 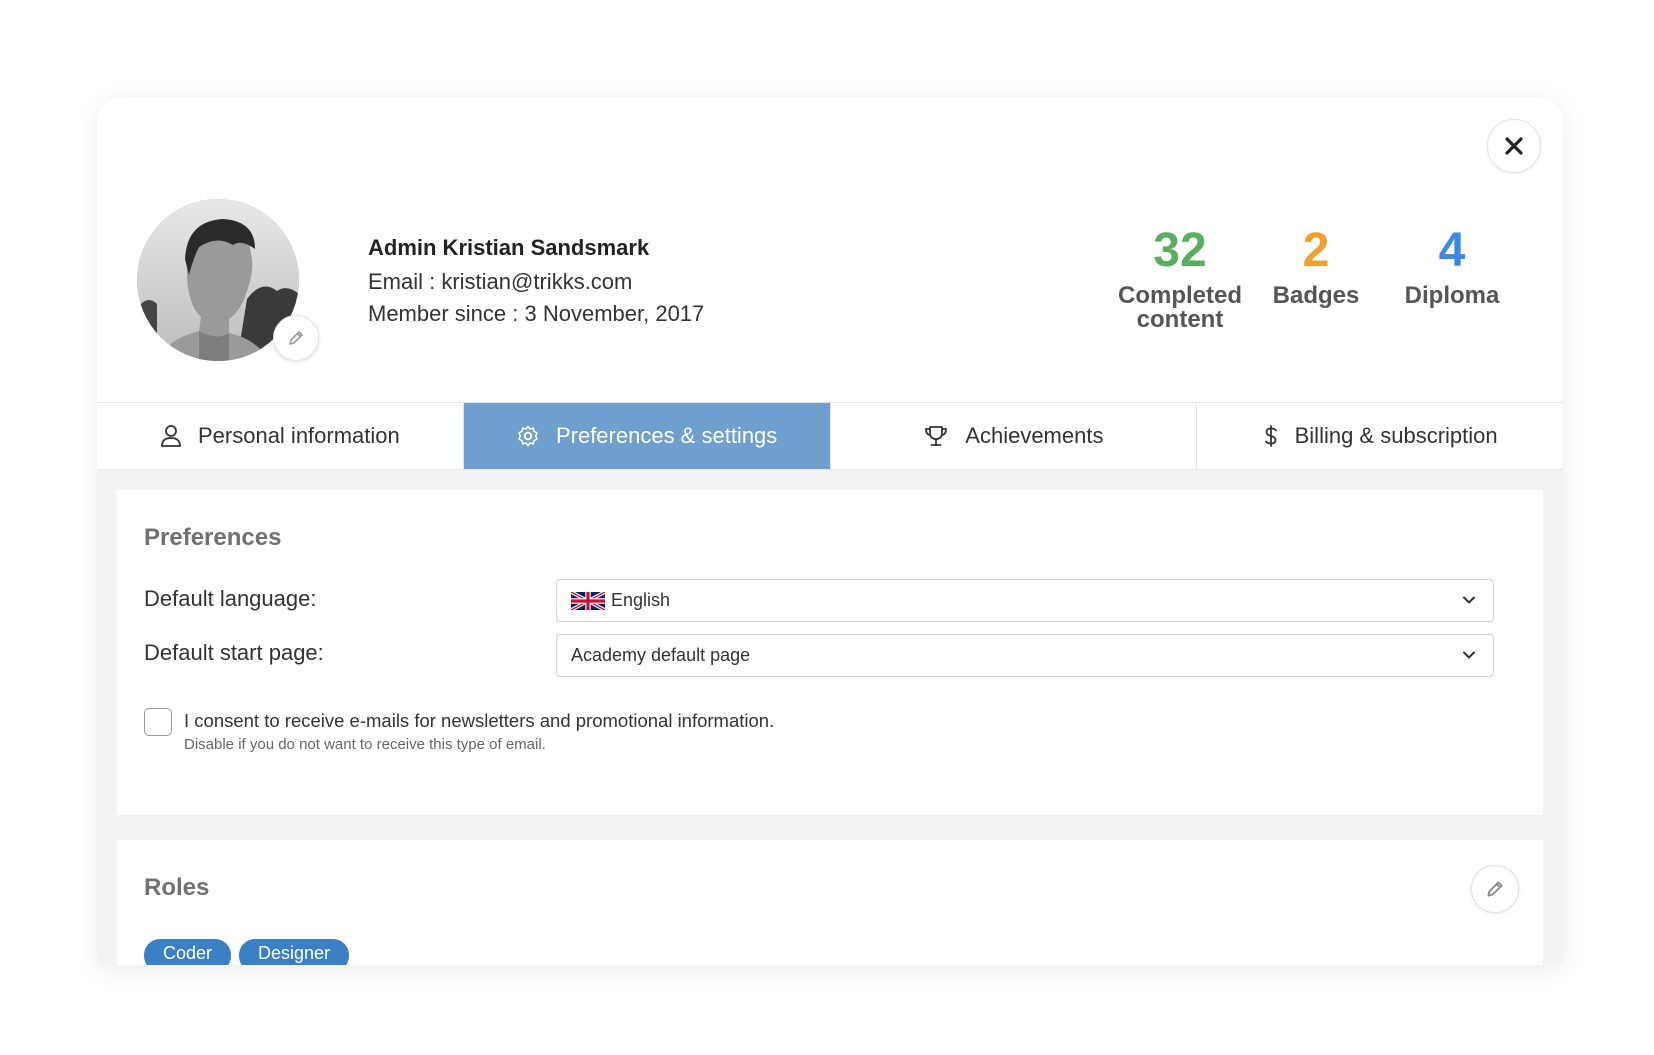 What do you see at coordinates (1452, 278) in the screenshot?
I see `stat-diploma: 4 Diploma` at bounding box center [1452, 278].